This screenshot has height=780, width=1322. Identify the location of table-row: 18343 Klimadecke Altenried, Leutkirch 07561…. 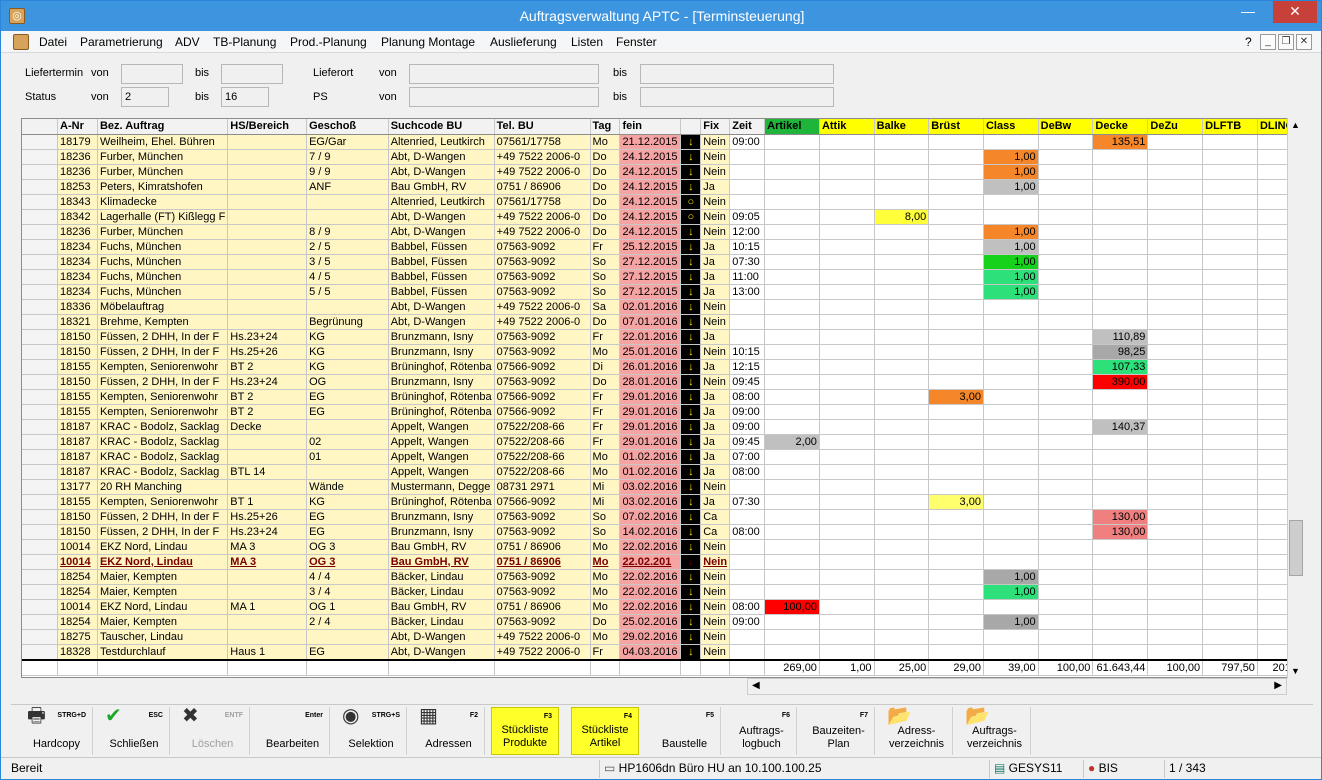
(662, 202).